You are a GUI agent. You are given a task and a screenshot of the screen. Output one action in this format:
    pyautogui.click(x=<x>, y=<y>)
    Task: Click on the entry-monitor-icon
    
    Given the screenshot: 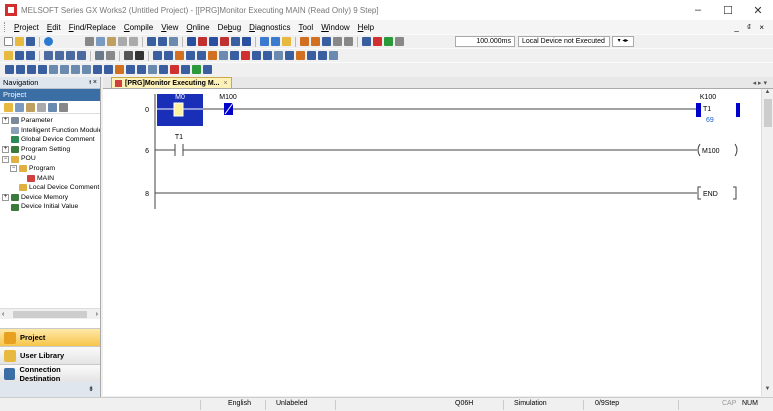 What is the action you would take?
    pyautogui.click(x=246, y=41)
    